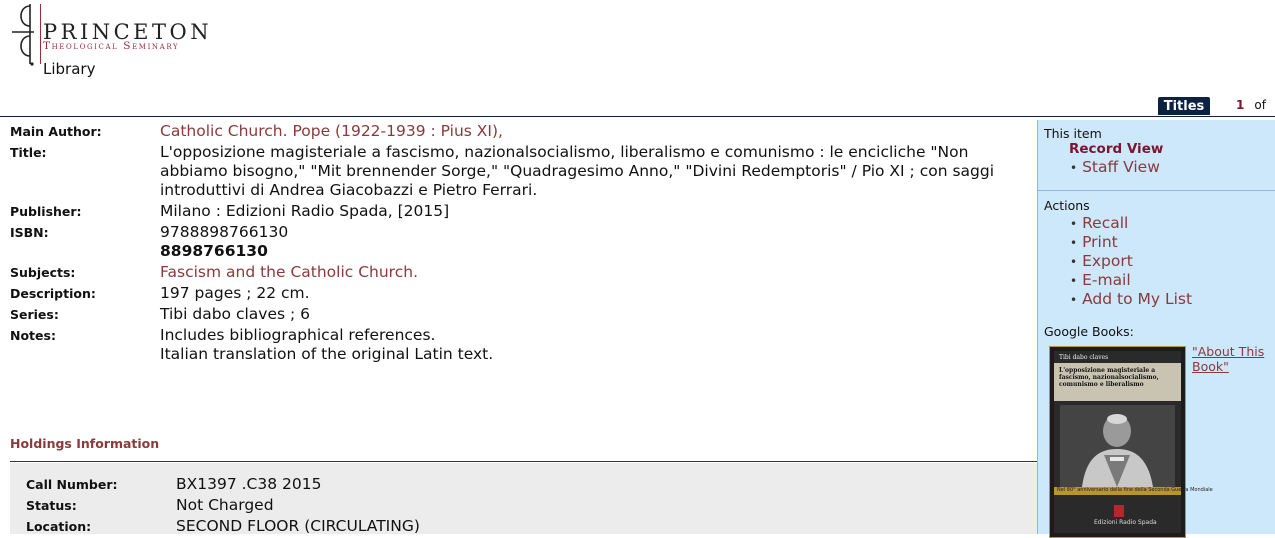 This screenshot has height=538, width=1275. What do you see at coordinates (249, 484) in the screenshot?
I see `call-number-value: BX1397 .C38 2015` at bounding box center [249, 484].